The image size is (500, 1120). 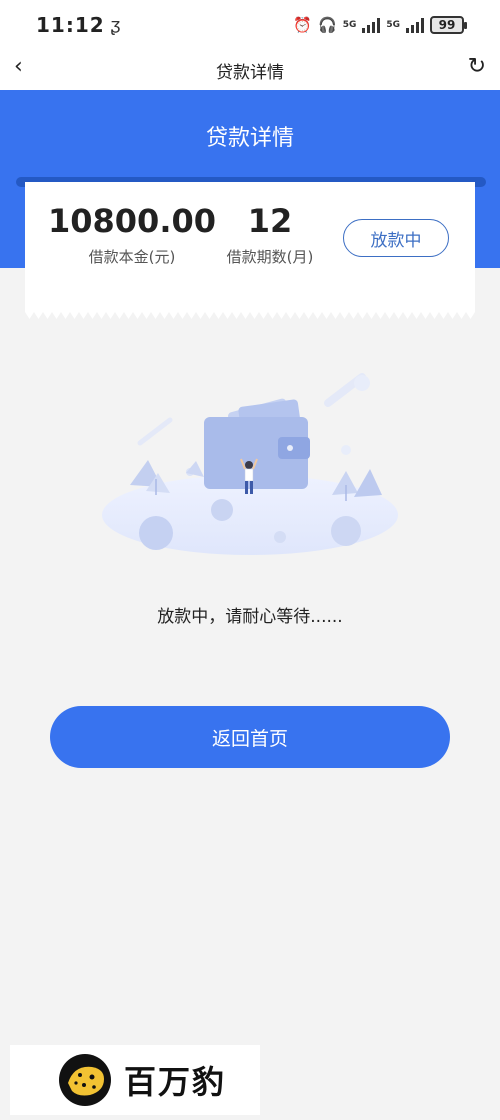 What do you see at coordinates (249, 138) in the screenshot?
I see `page-title: 贷款详情` at bounding box center [249, 138].